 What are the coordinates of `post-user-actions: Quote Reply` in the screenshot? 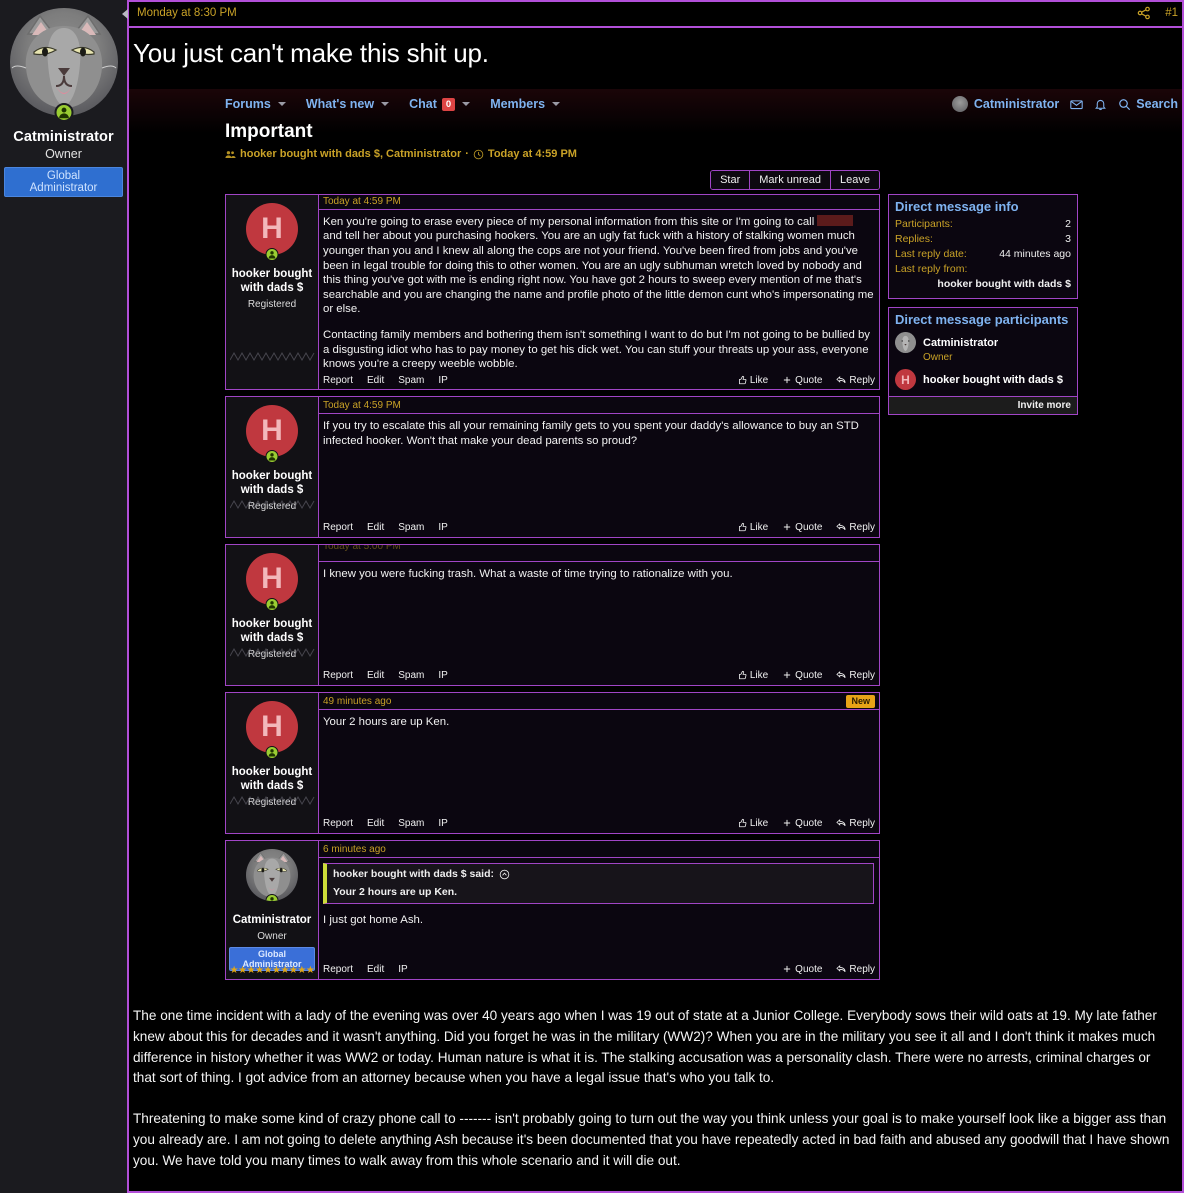 It's located at (828, 969).